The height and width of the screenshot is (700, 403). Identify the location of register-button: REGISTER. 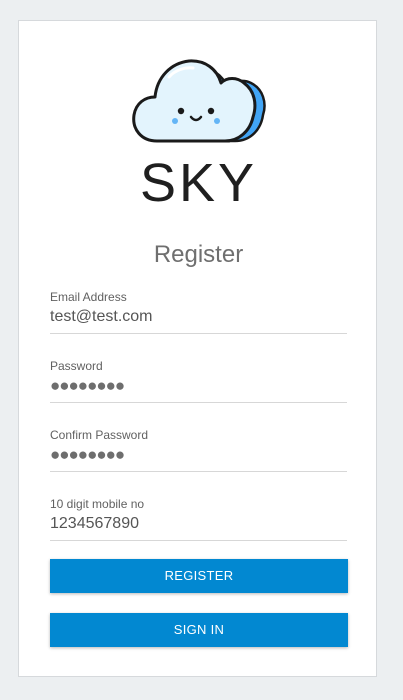
(199, 576).